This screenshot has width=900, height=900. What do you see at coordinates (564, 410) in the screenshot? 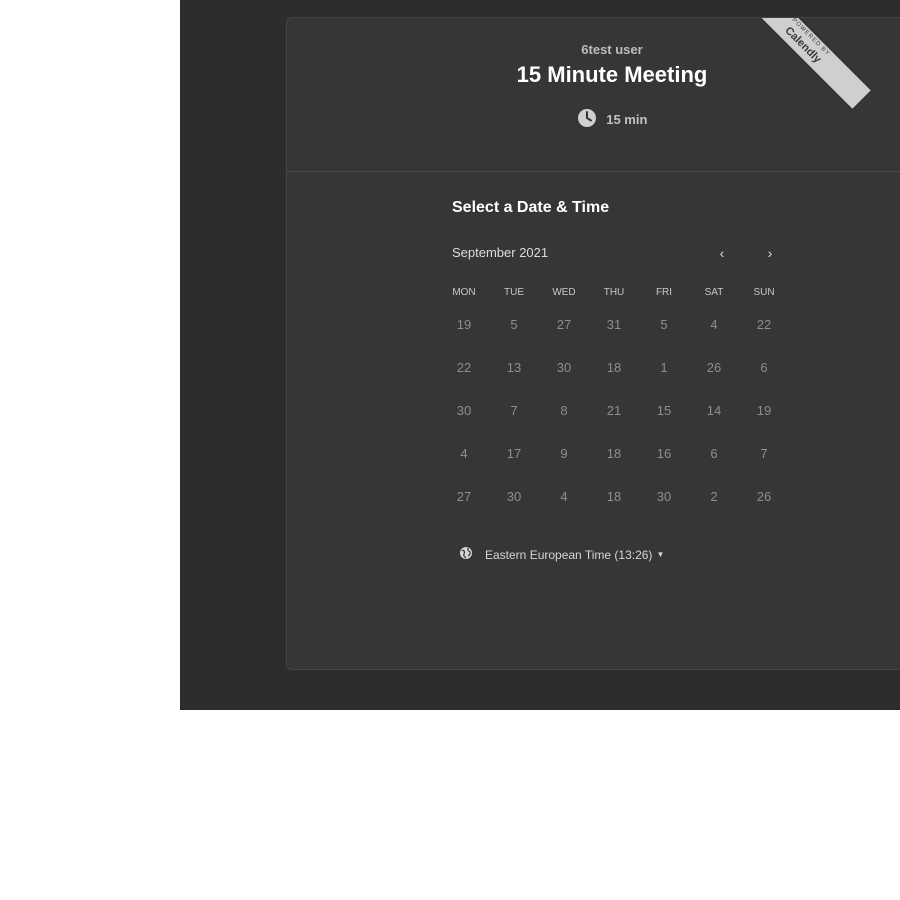
I see `calendar-day: 8` at bounding box center [564, 410].